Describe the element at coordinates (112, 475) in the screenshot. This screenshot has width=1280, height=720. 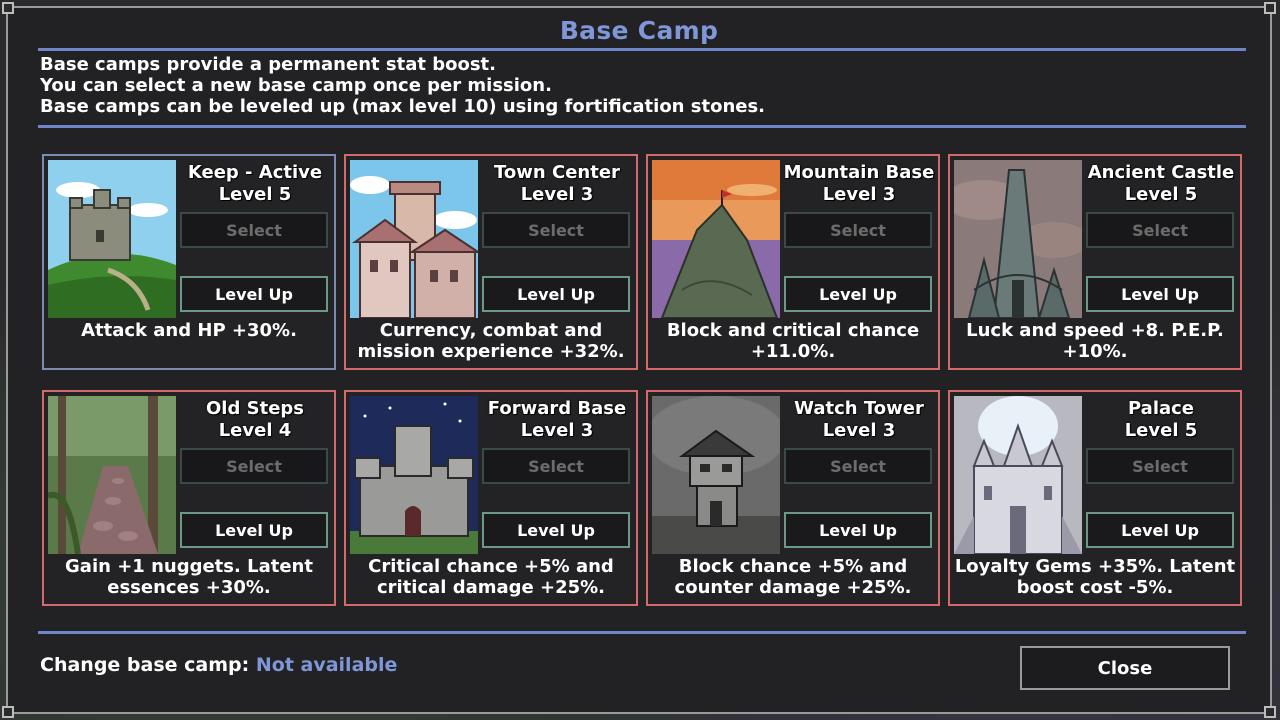
I see `old-steps-image` at that location.